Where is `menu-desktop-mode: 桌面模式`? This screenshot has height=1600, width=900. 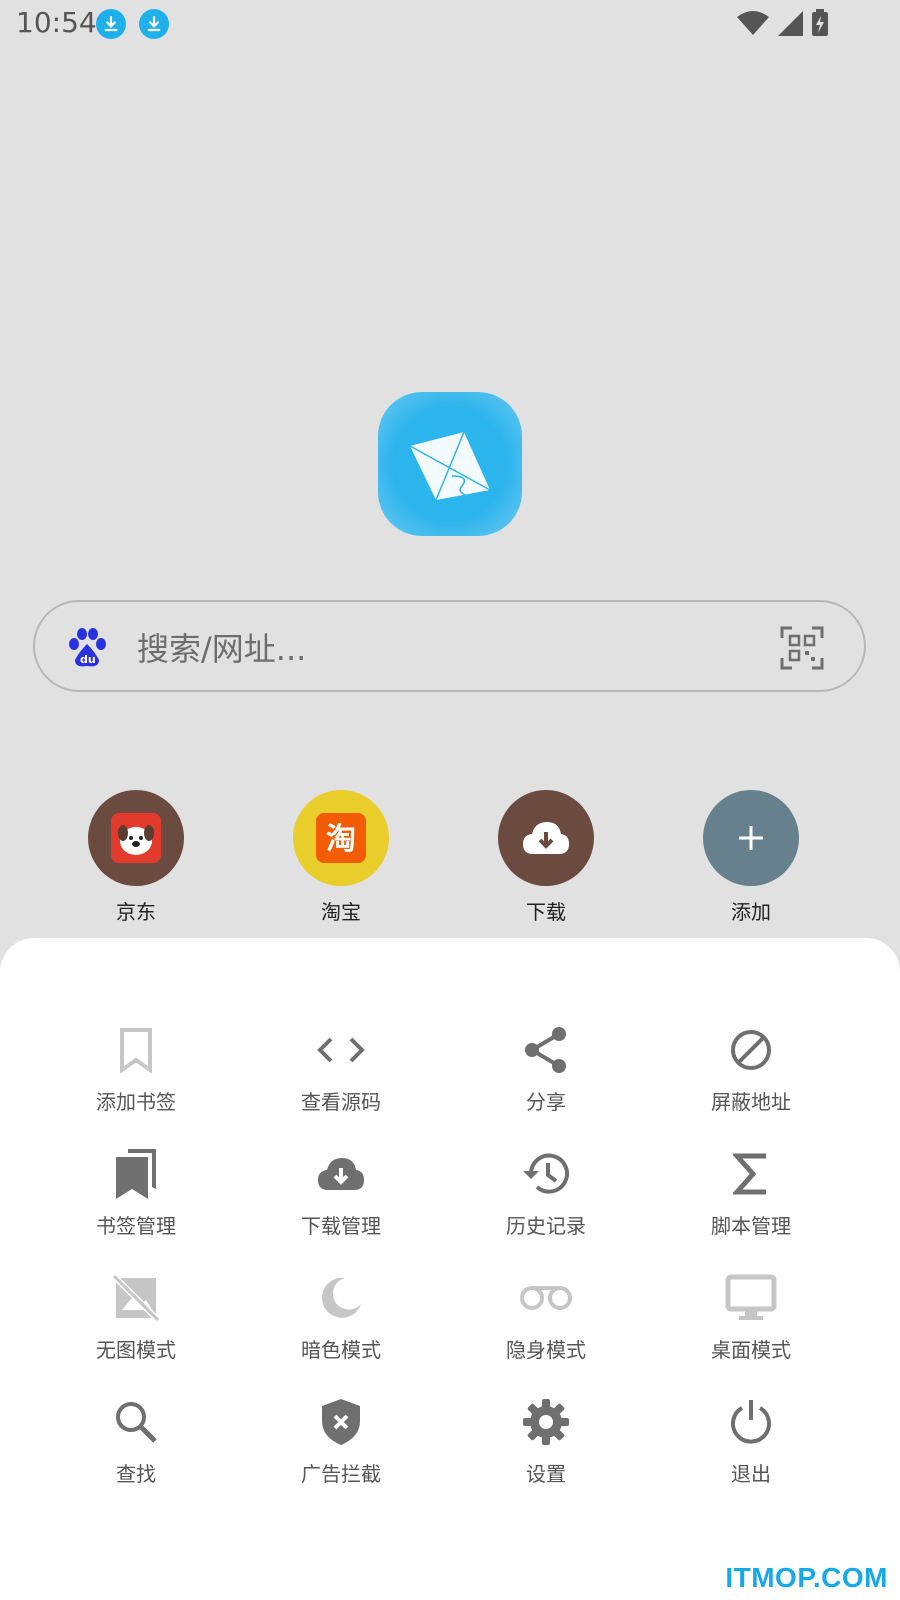
menu-desktop-mode: 桌面模式 is located at coordinates (751, 1316).